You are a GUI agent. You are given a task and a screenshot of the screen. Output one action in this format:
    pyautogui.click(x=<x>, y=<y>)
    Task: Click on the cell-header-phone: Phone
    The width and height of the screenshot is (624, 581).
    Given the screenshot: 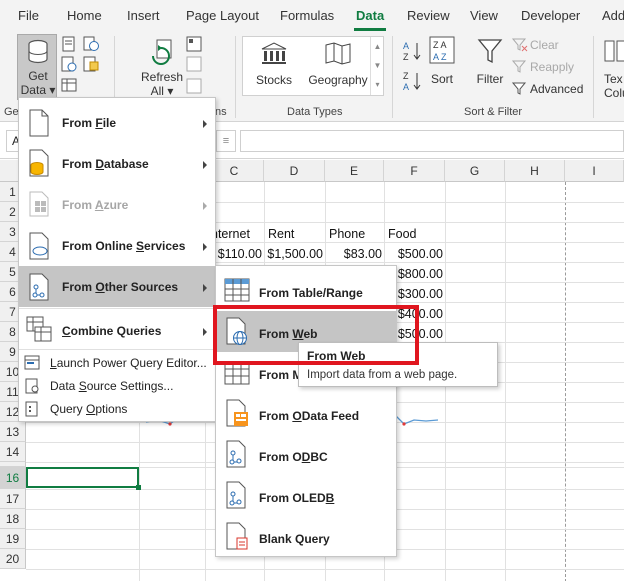 What is the action you would take?
    pyautogui.click(x=347, y=234)
    